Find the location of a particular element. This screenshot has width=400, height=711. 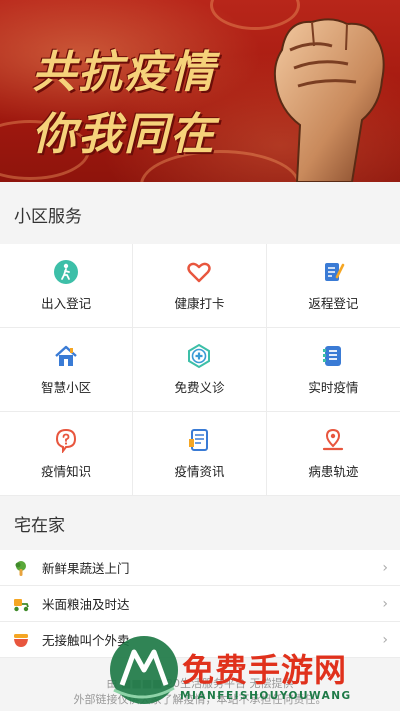

vegetable-icon is located at coordinates (20, 568).